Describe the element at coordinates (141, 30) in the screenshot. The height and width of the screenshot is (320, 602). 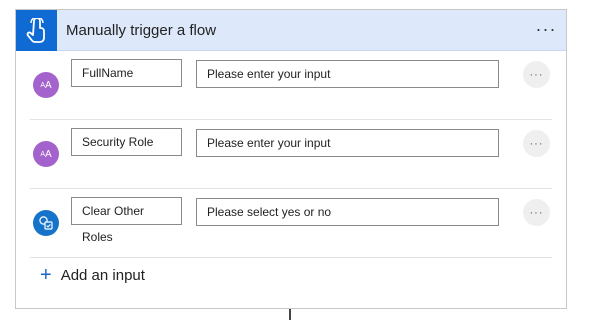
I see `trigger-title: Manually trigger a flow` at that location.